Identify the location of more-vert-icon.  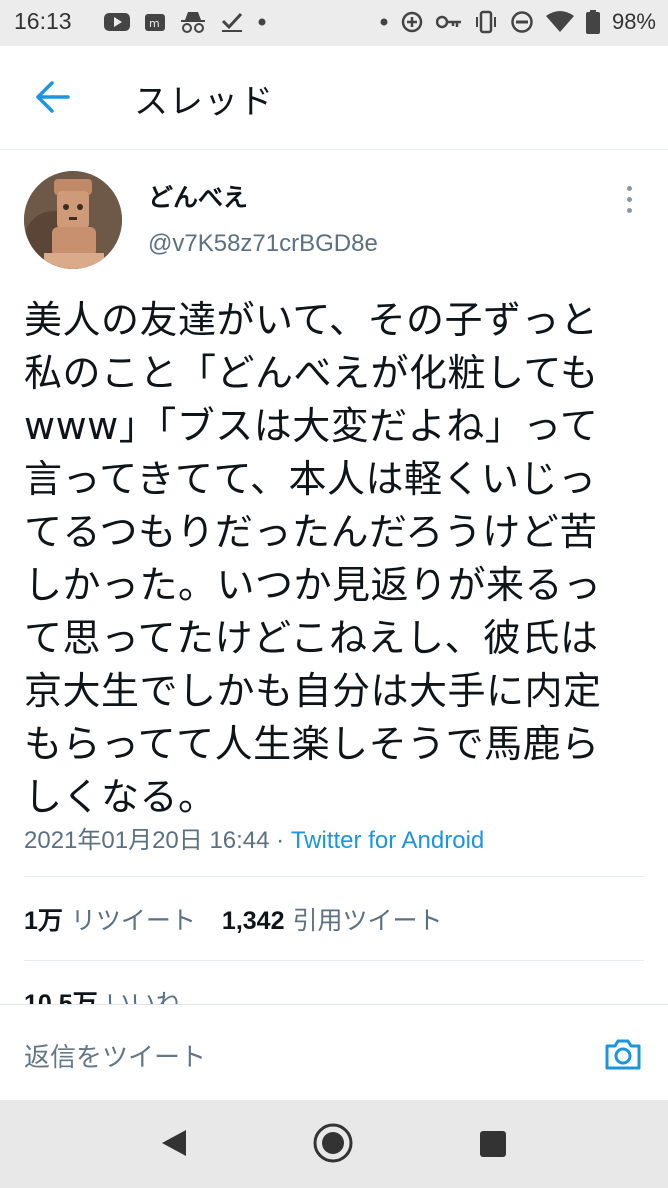
(629, 188).